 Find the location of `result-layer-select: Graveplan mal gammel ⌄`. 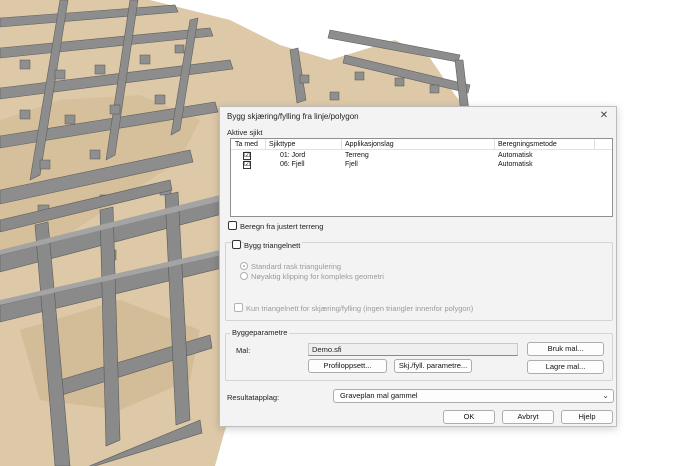

result-layer-select: Graveplan mal gammel ⌄ is located at coordinates (473, 396).